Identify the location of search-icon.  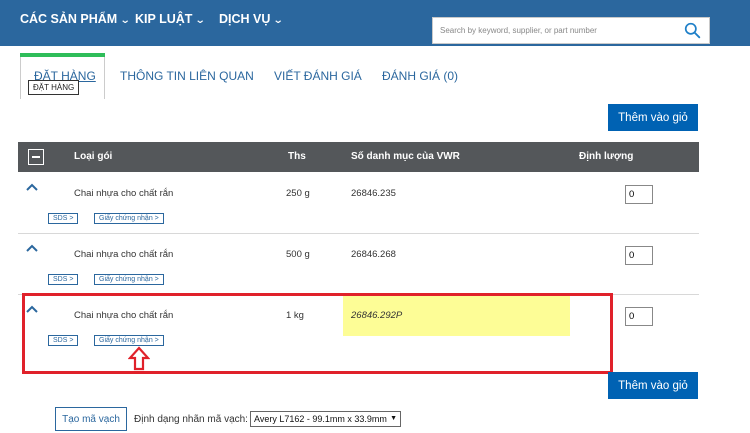
(692, 30).